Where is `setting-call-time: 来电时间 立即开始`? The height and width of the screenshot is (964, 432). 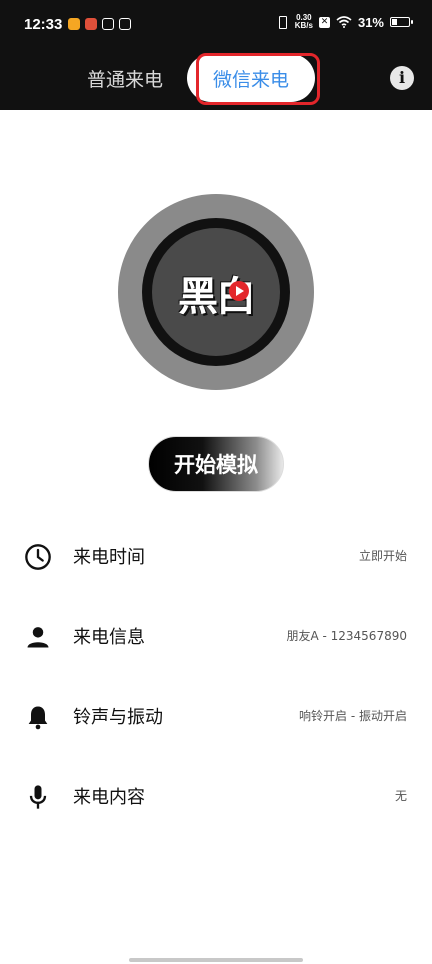 setting-call-time: 来电时间 立即开始 is located at coordinates (216, 555).